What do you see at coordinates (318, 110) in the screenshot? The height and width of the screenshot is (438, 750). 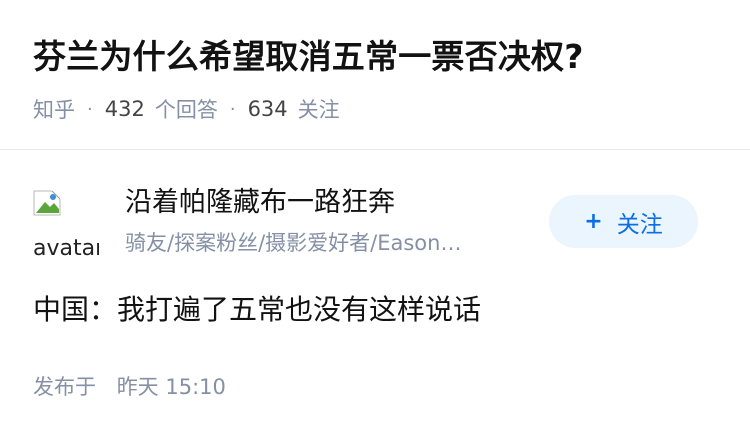 I see `follower-count-label: 关注` at bounding box center [318, 110].